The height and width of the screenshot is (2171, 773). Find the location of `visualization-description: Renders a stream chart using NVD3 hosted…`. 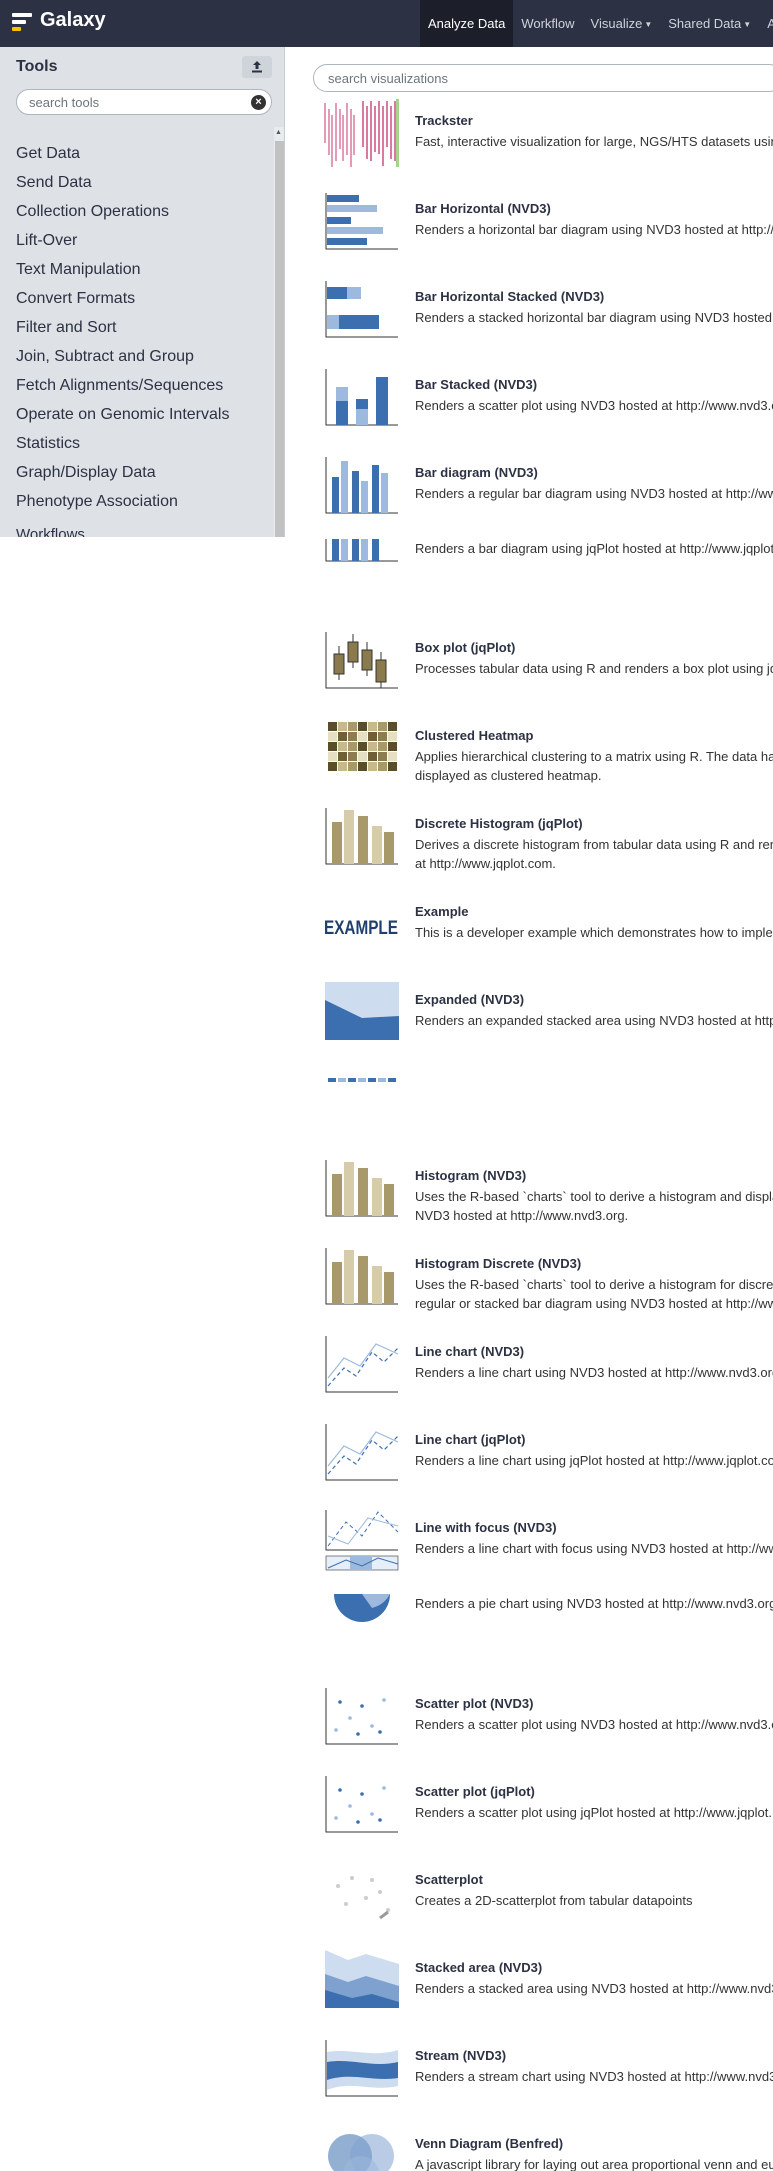

visualization-description: Renders a stream chart using NVD3 hosted… is located at coordinates (594, 2076).